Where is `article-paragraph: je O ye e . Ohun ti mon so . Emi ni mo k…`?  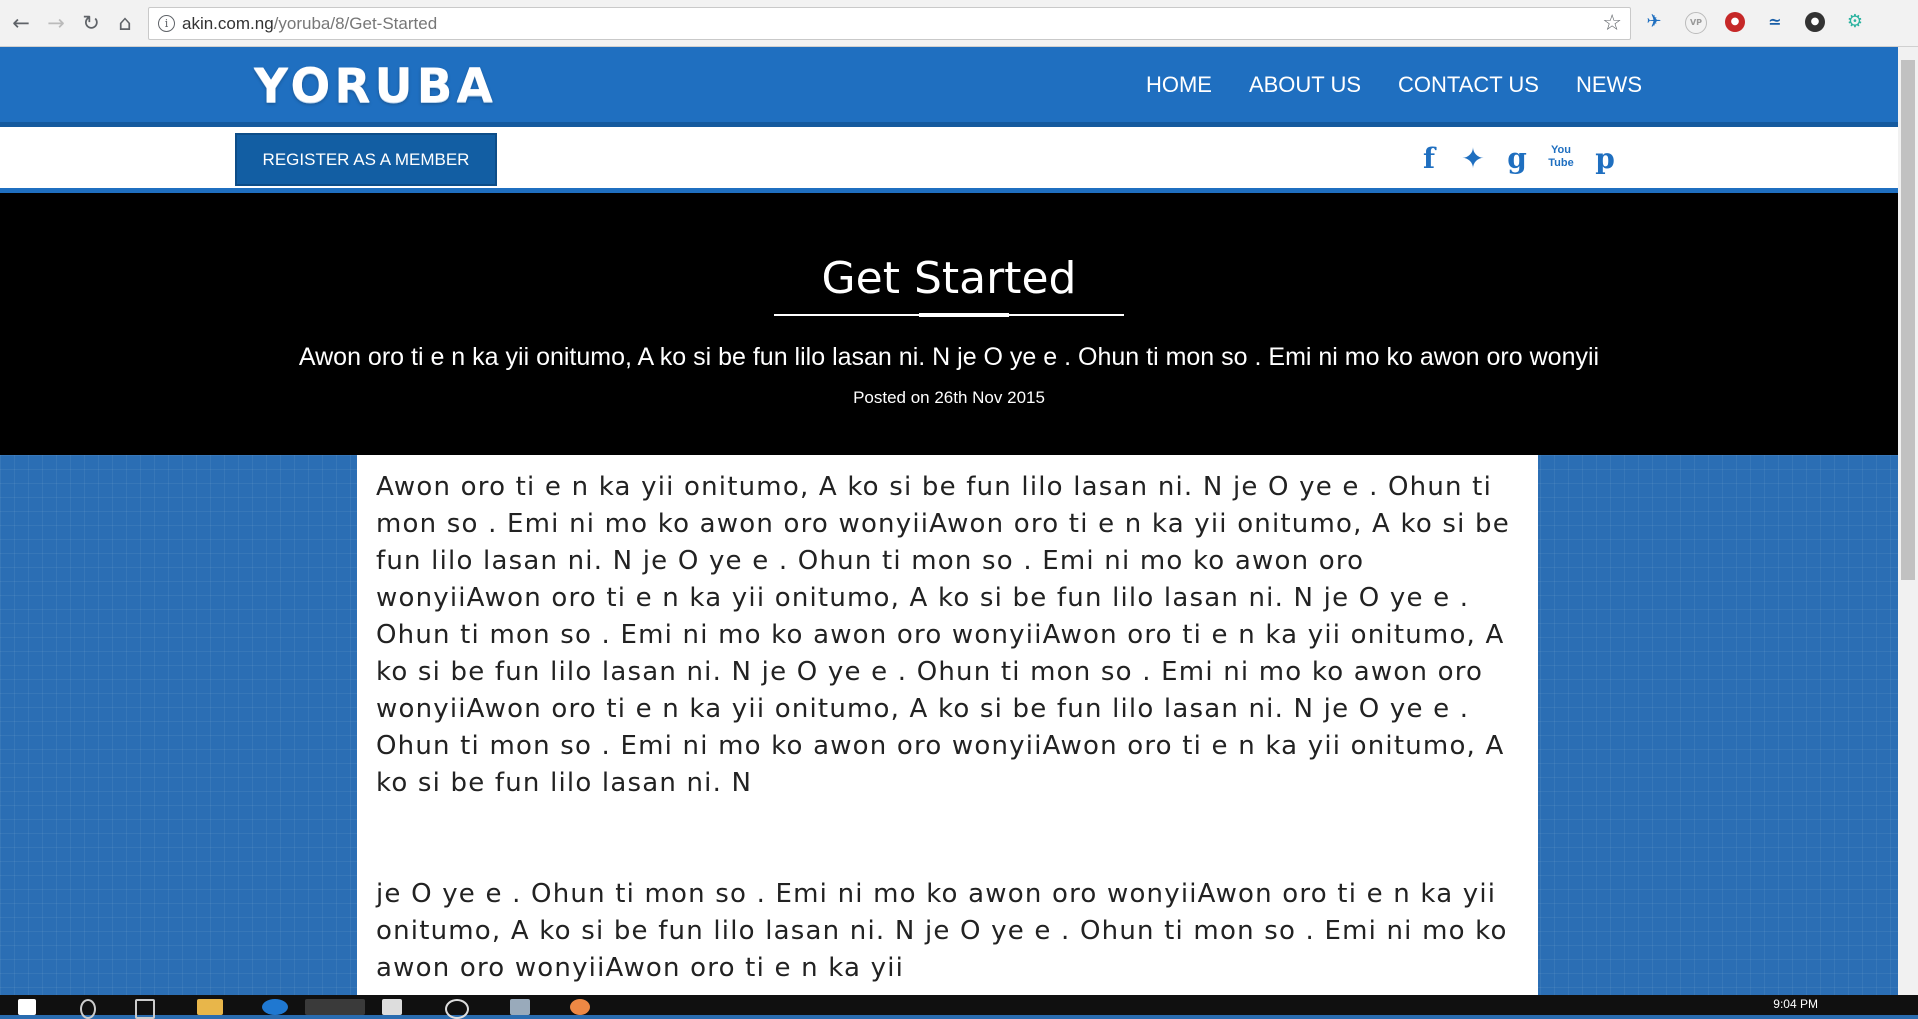
article-paragraph: je O ye e . Ohun ti mon so . Emi ni mo k… is located at coordinates (942, 931).